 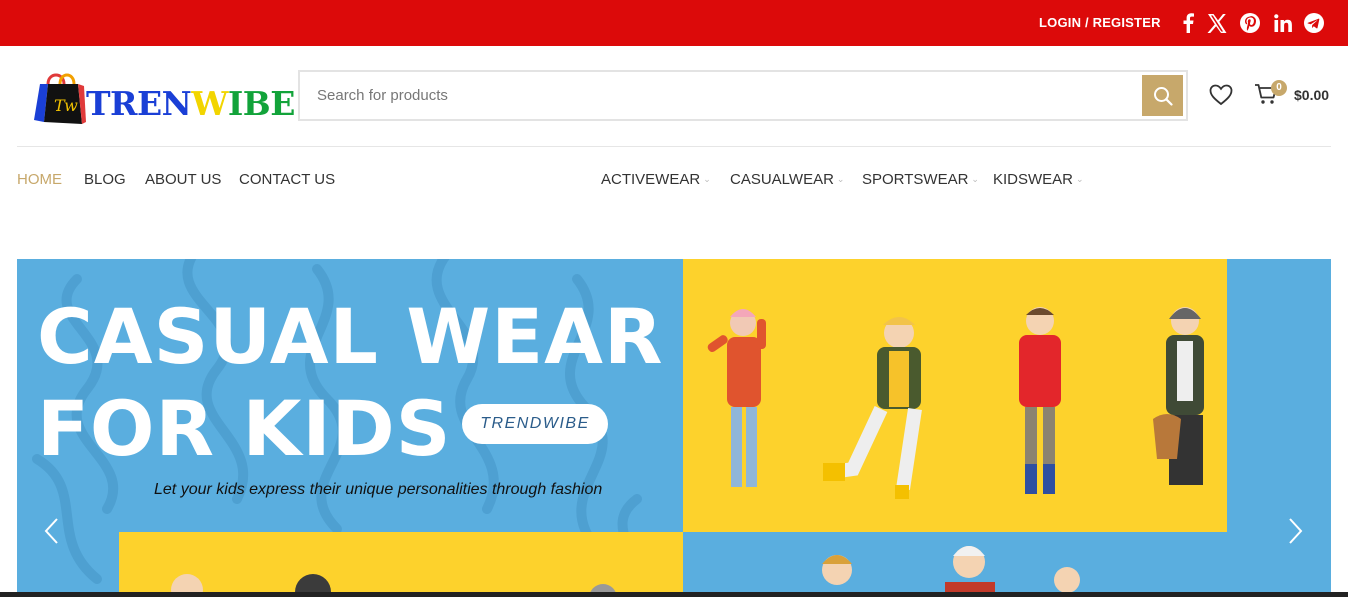 I want to click on nav-sportswear: SPORTSWEAR ⌄, so click(x=920, y=179).